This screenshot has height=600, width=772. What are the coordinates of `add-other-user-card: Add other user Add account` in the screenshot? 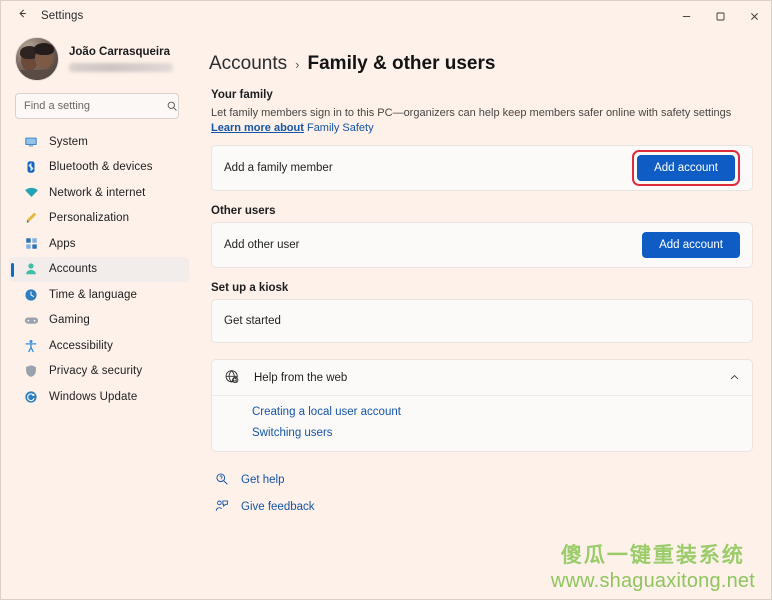 It's located at (482, 245).